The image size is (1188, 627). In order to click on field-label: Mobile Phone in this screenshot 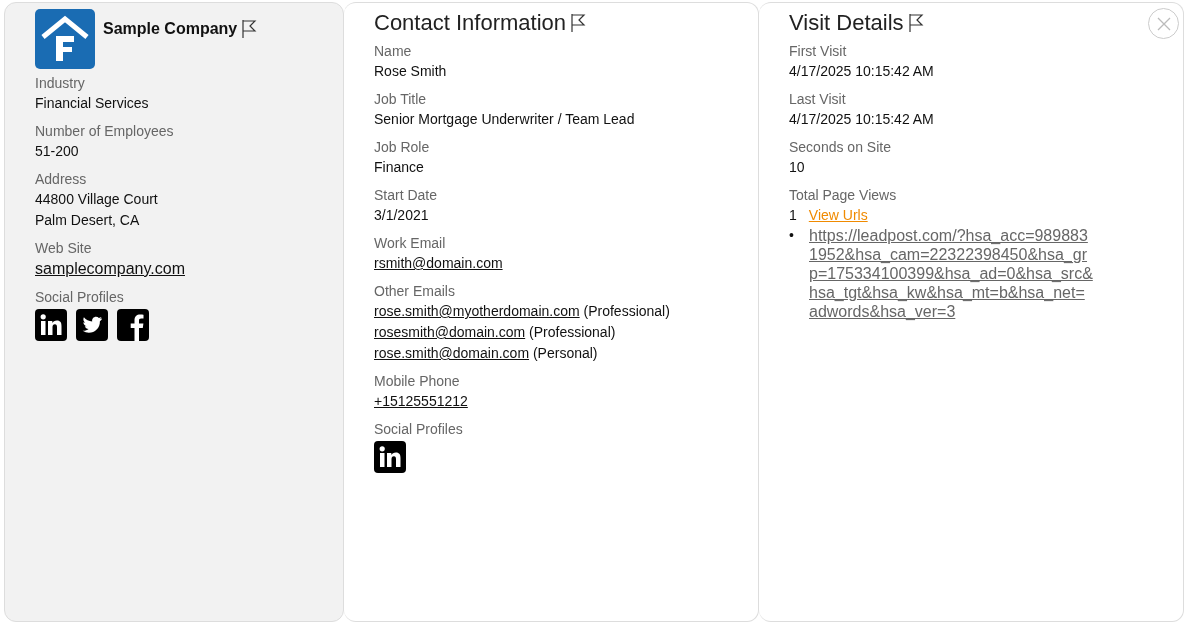, I will do `click(417, 381)`.